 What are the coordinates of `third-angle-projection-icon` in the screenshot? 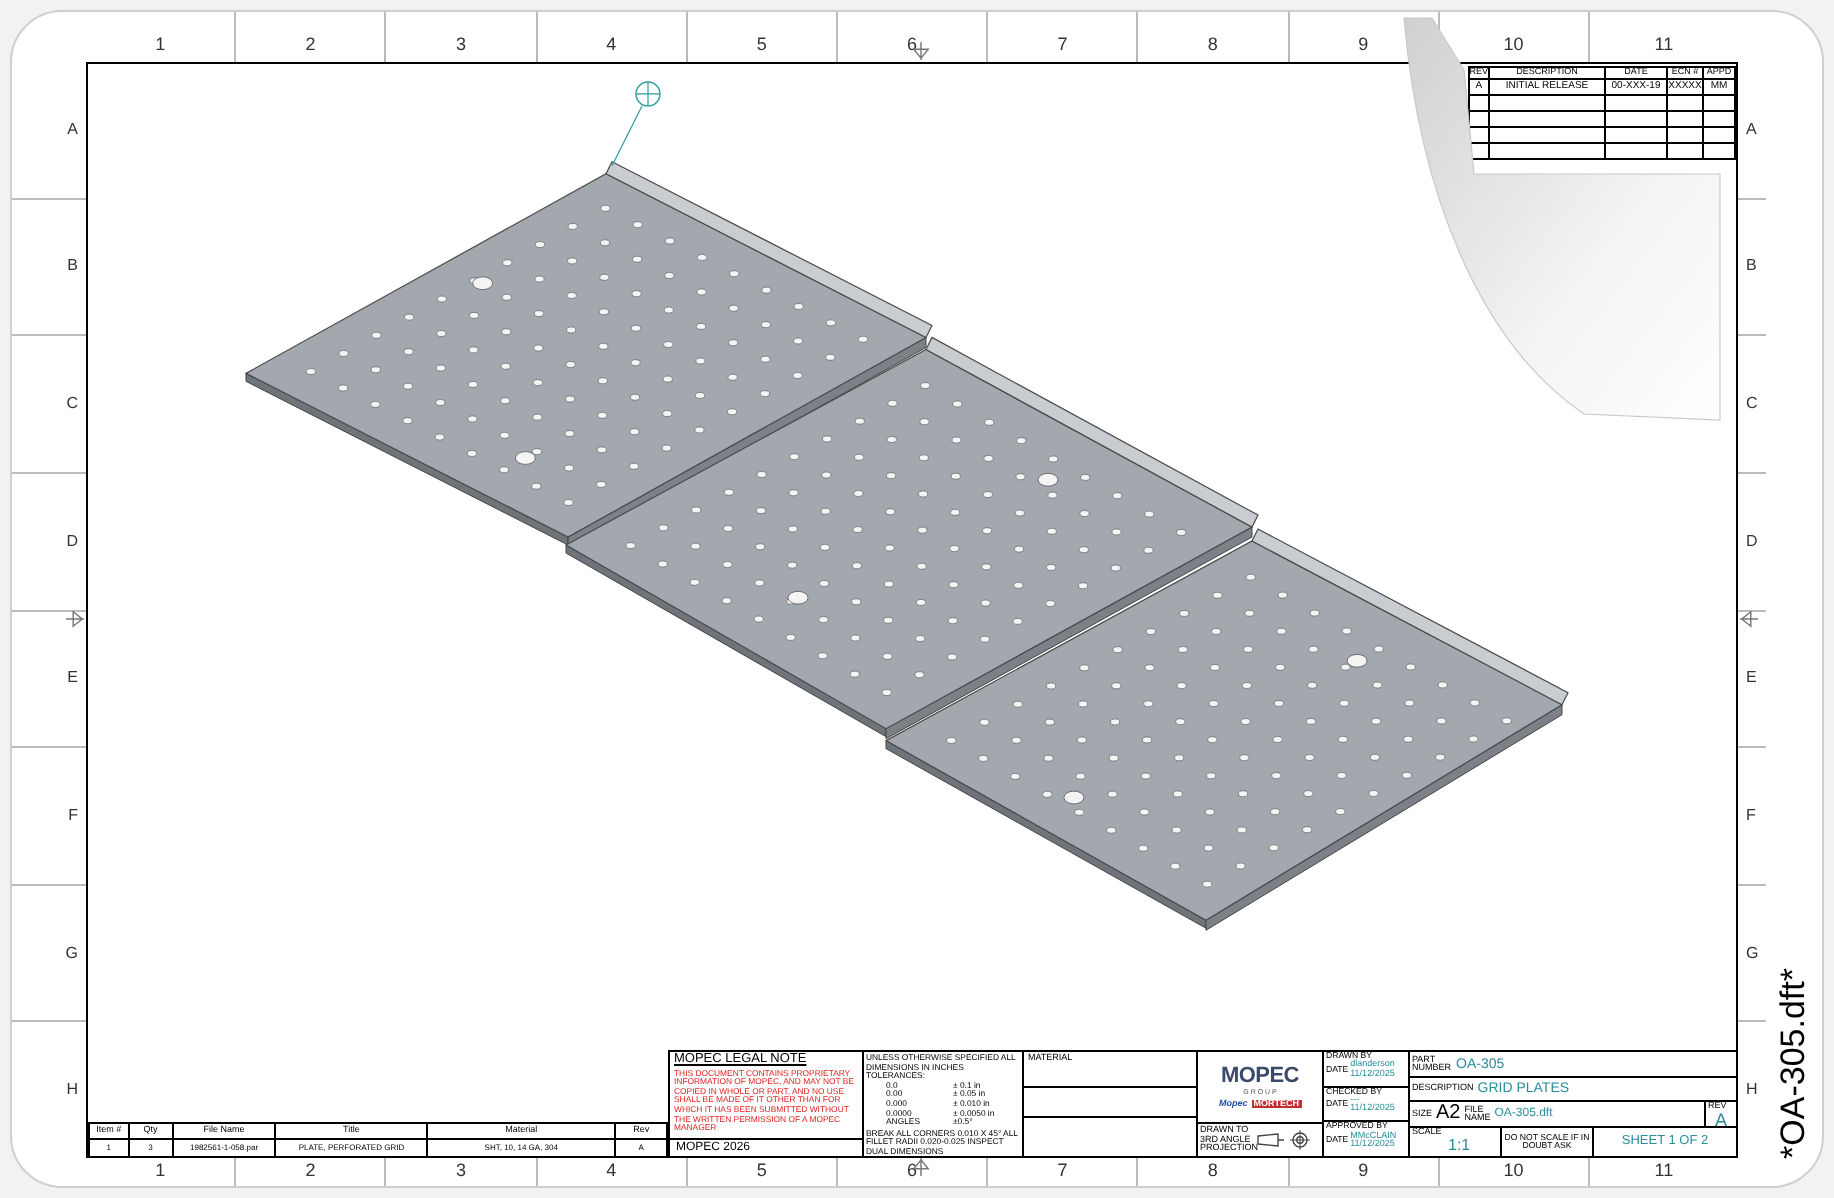 It's located at (1286, 1140).